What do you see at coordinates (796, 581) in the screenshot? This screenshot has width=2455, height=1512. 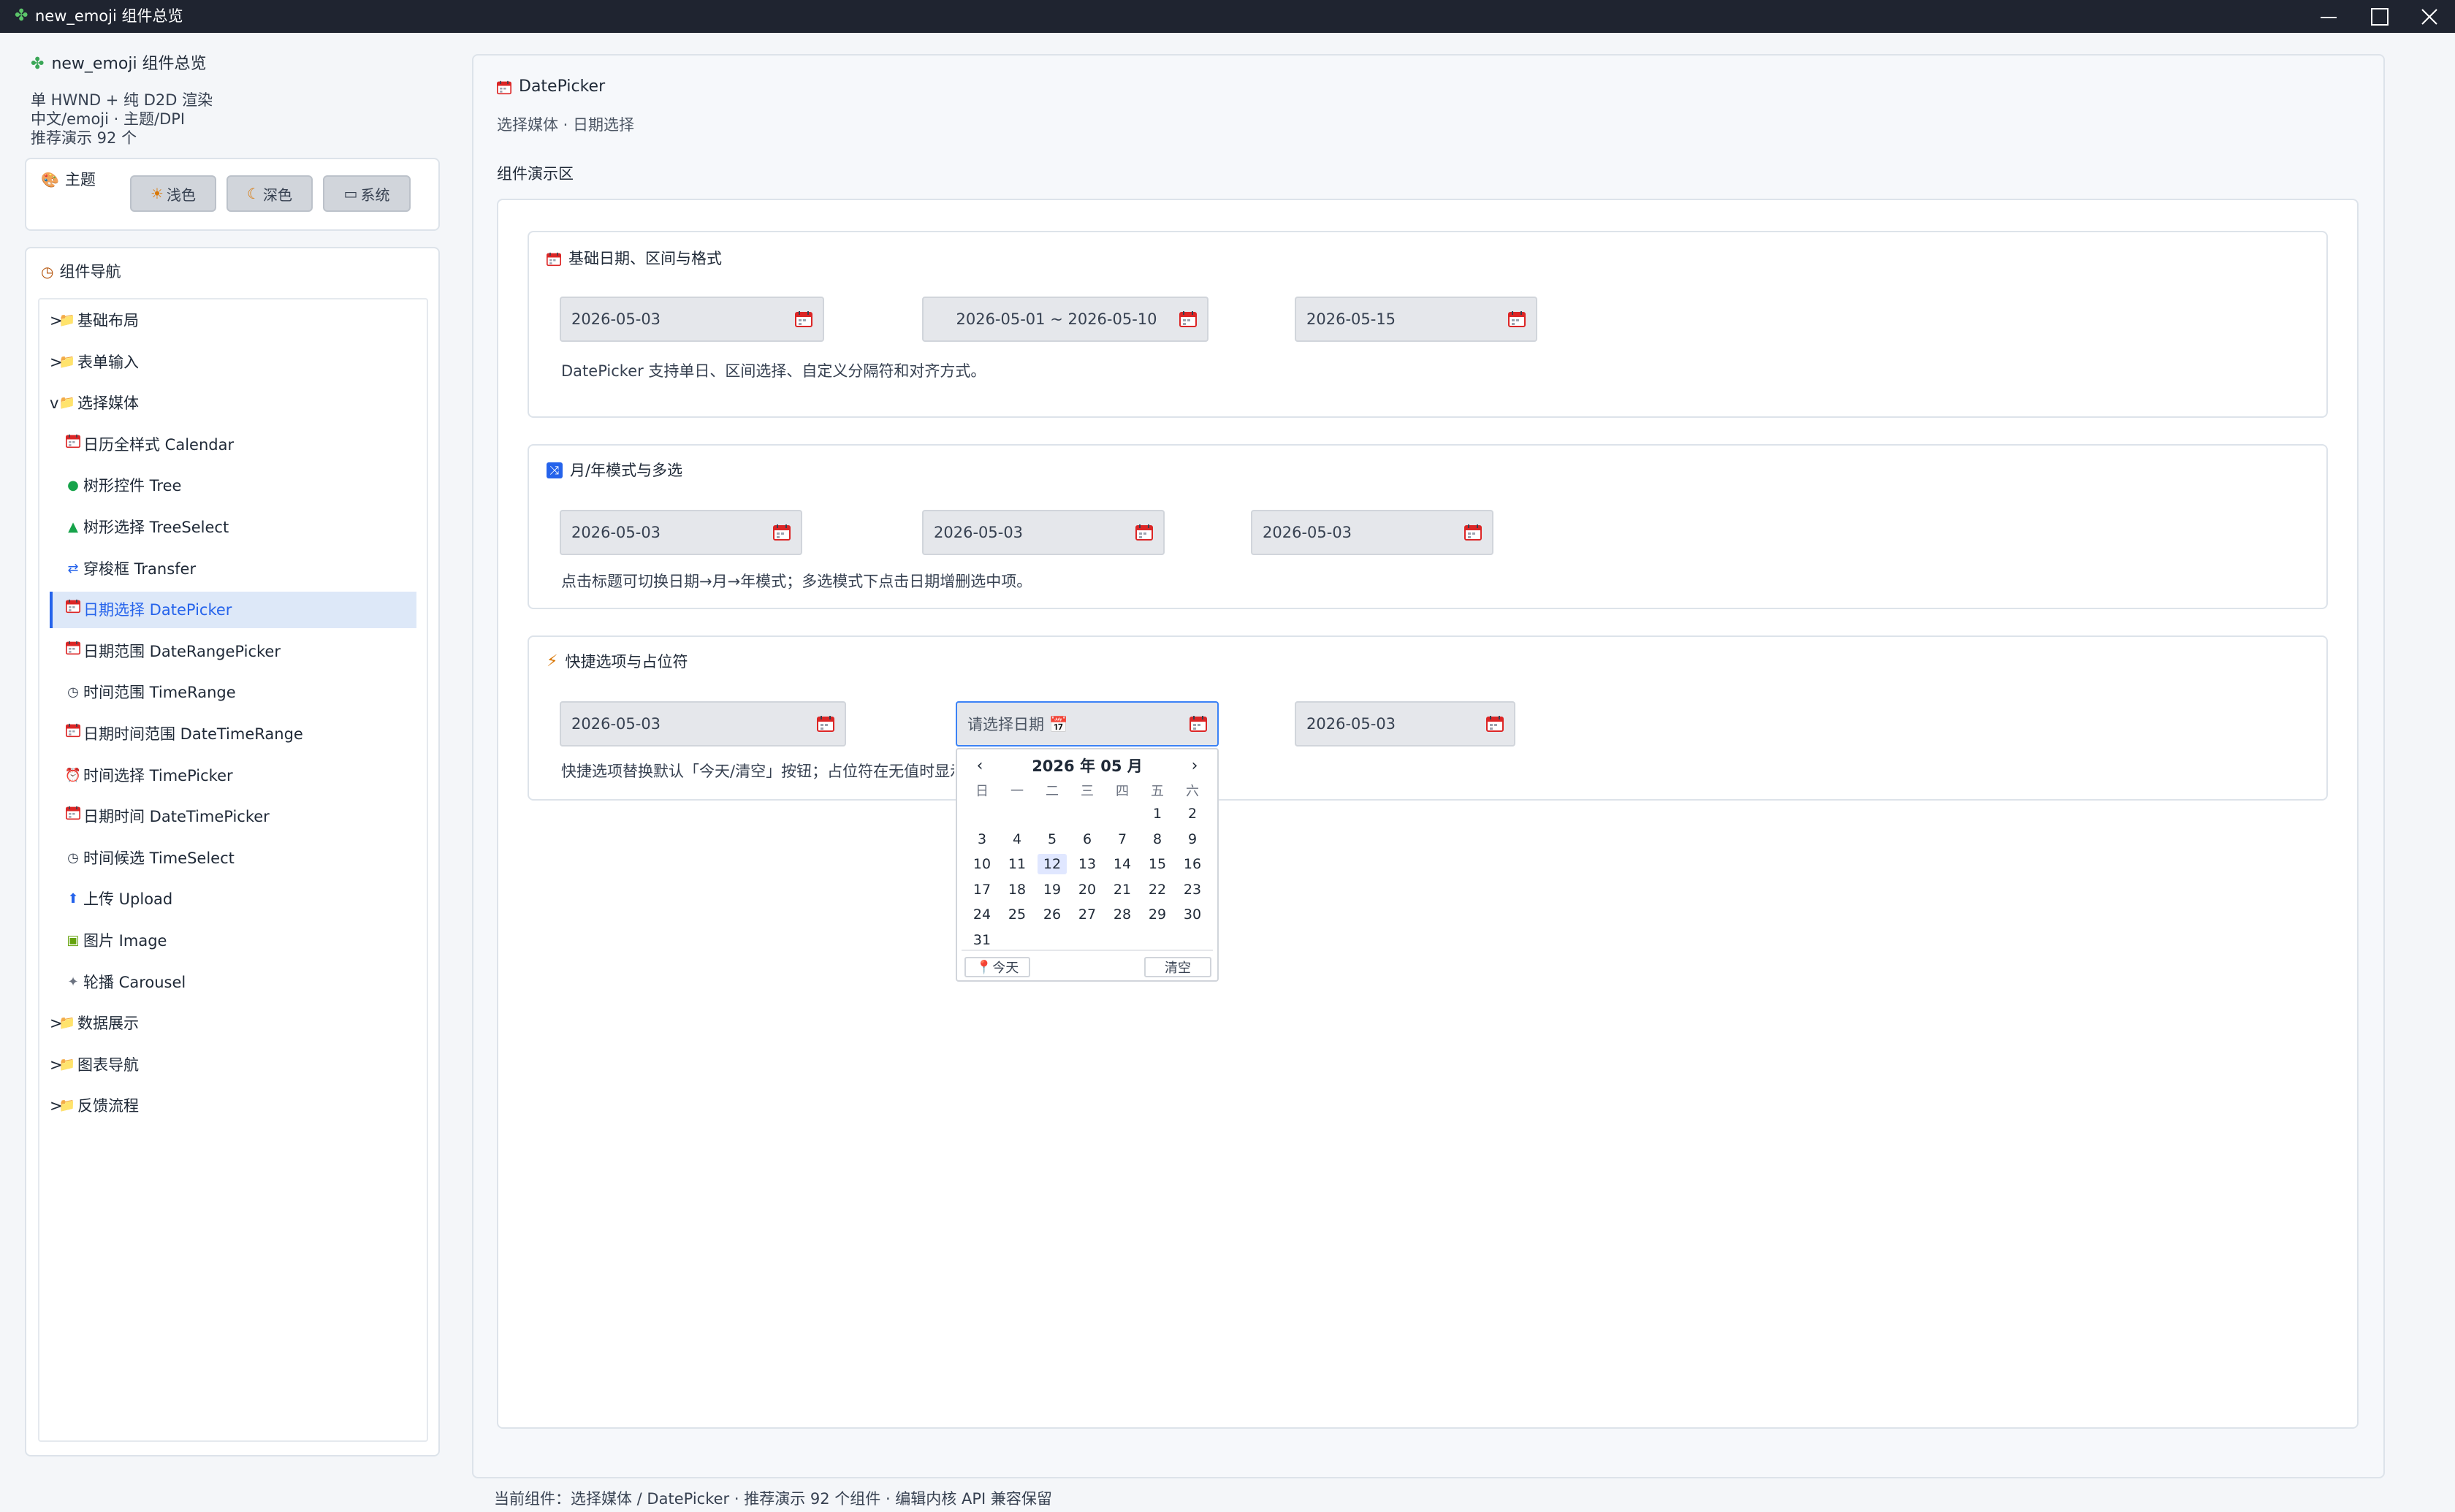 I see `section-description: 点击标题可切换日期→月→年模式；多选模式下点击日期增删选中项。` at bounding box center [796, 581].